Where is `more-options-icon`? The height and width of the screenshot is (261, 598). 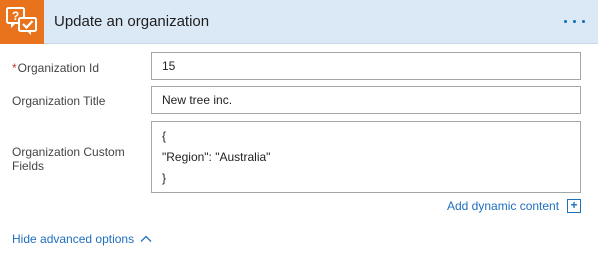
more-options-icon is located at coordinates (575, 21).